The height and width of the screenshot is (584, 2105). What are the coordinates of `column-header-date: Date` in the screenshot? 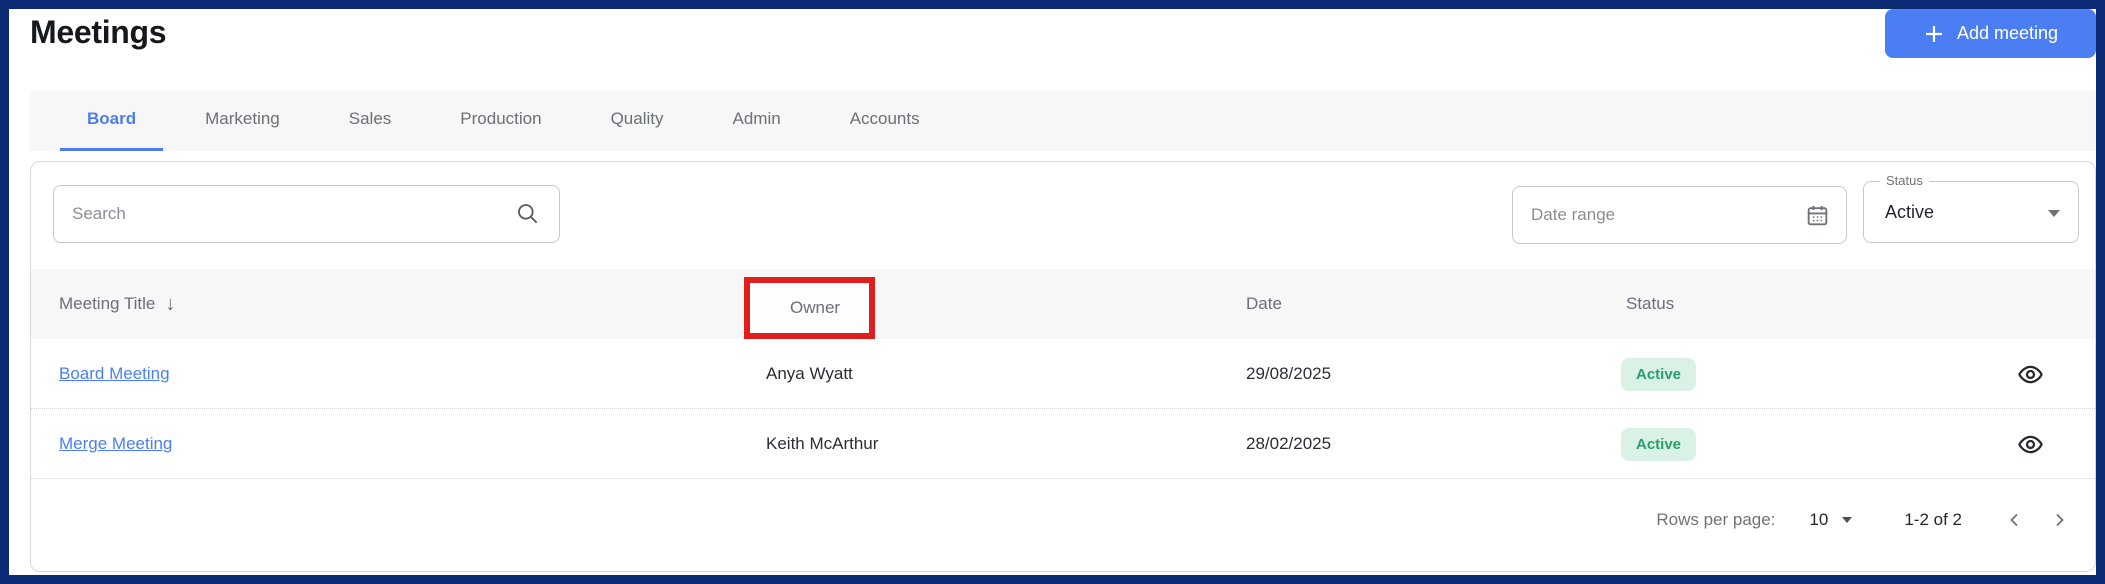 It's located at (1264, 304).